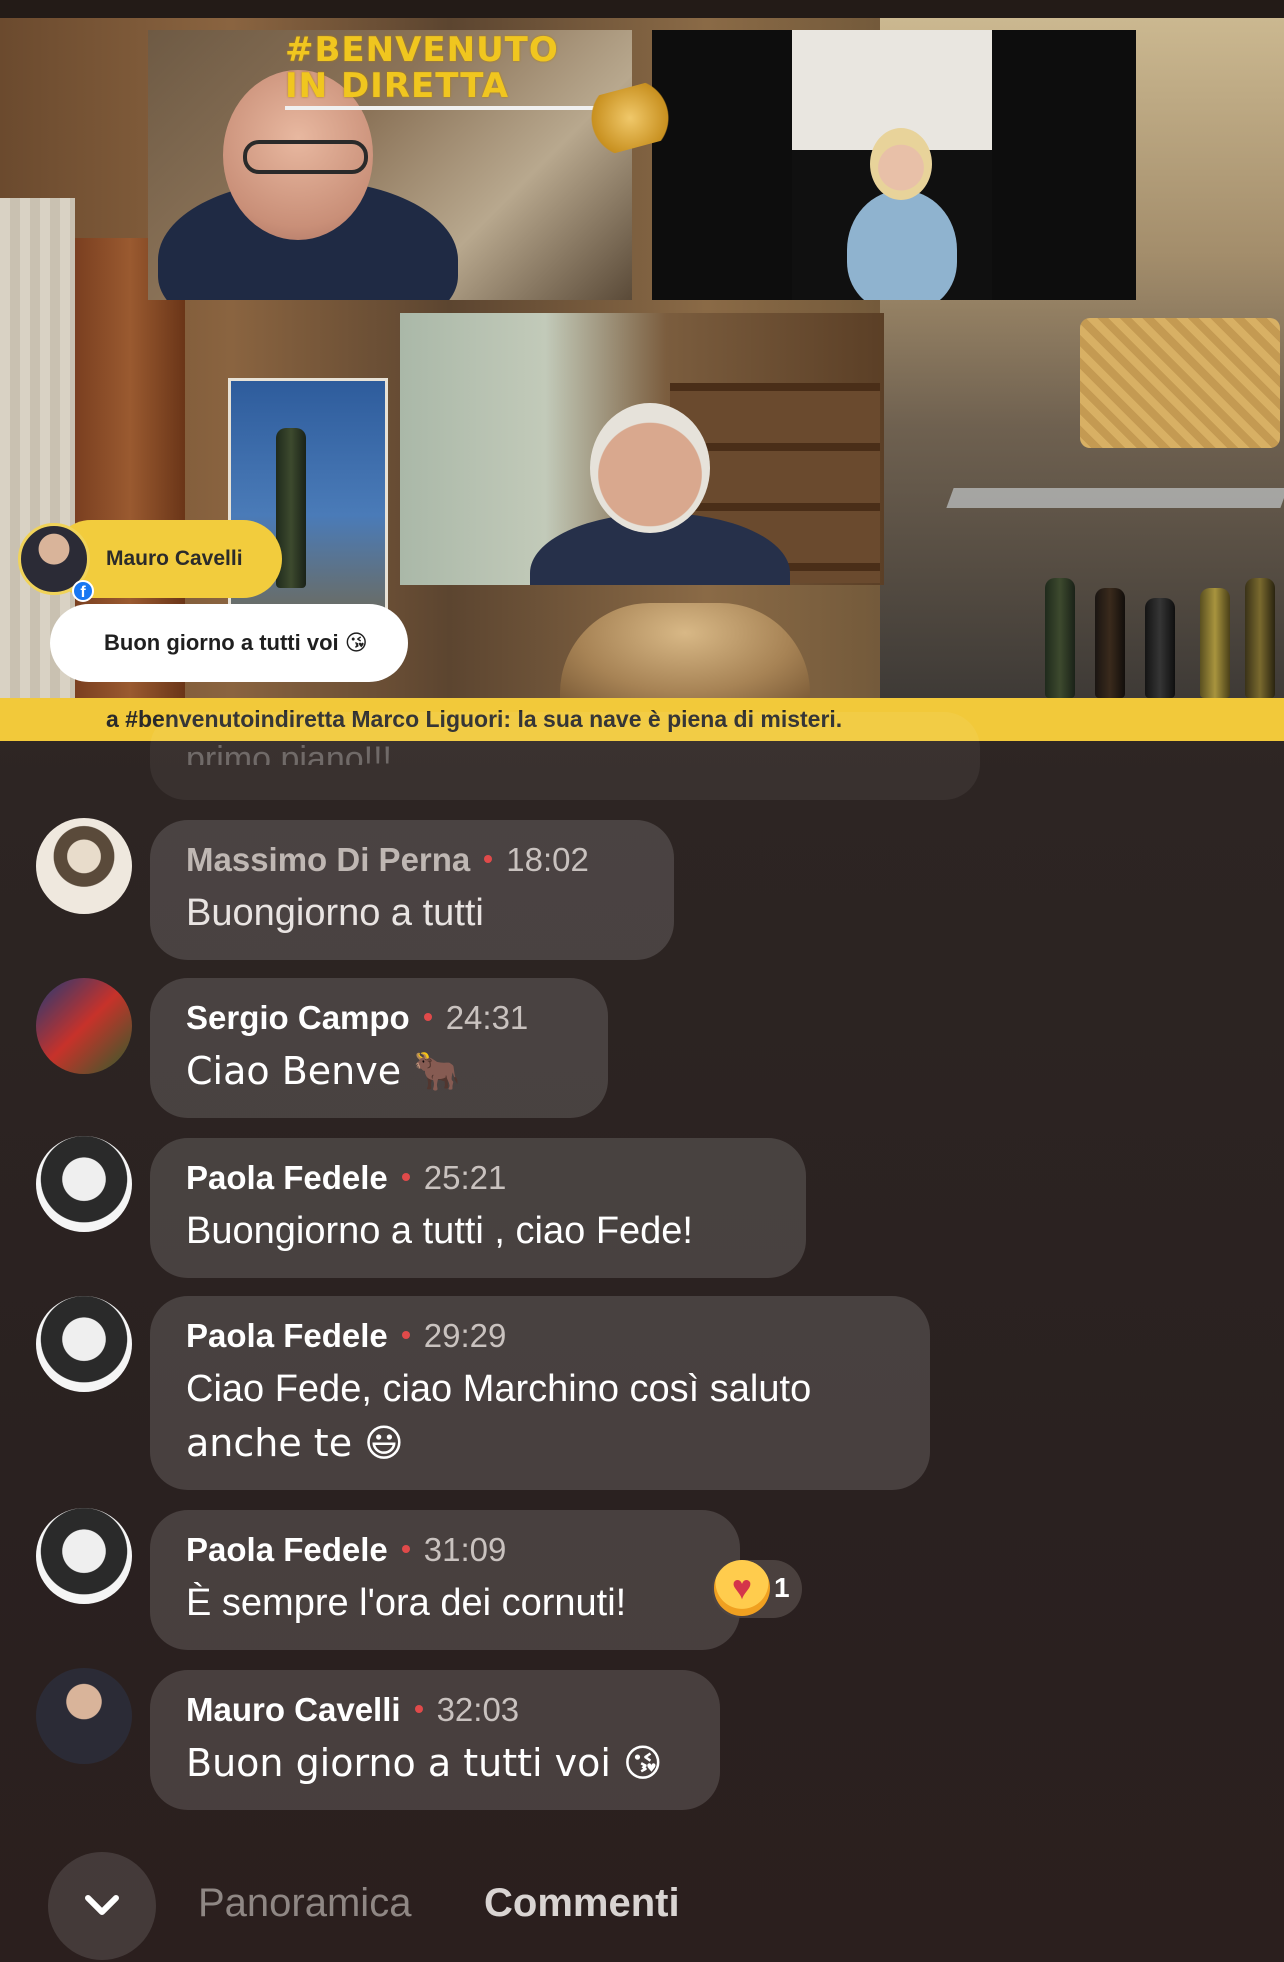 This screenshot has height=1962, width=1284. What do you see at coordinates (83, 591) in the screenshot?
I see `facebook-icon: f` at bounding box center [83, 591].